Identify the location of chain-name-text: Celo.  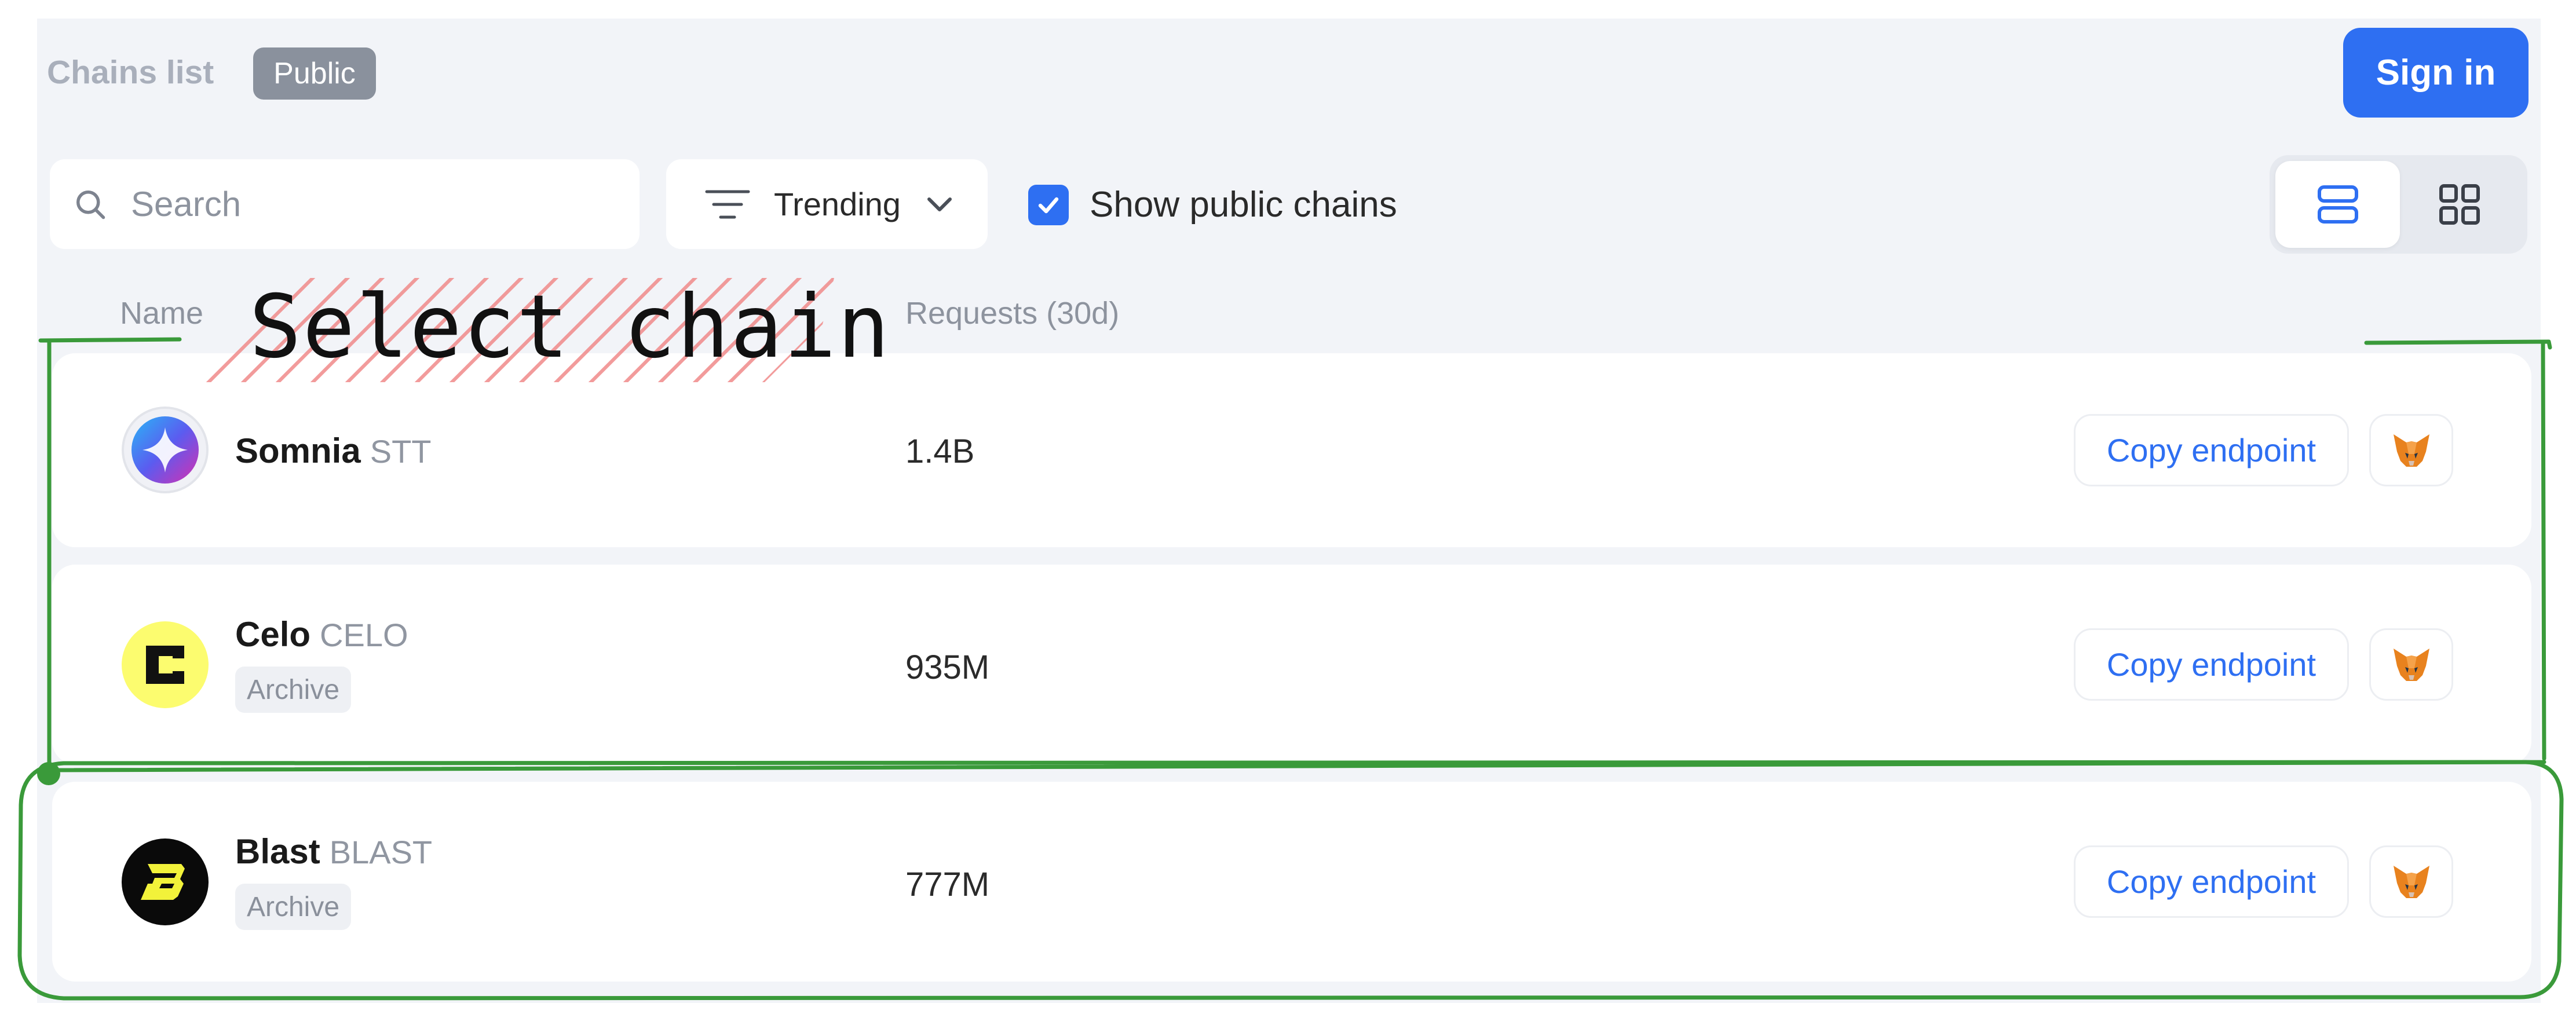
(273, 634).